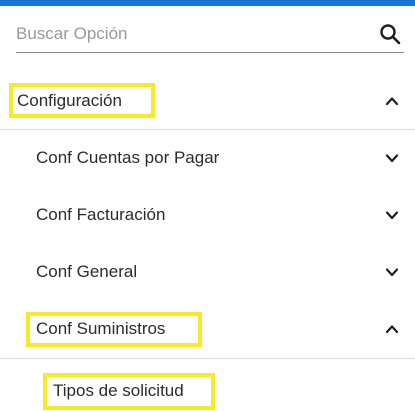  What do you see at coordinates (87, 271) in the screenshot?
I see `menu-item-label: Conf General` at bounding box center [87, 271].